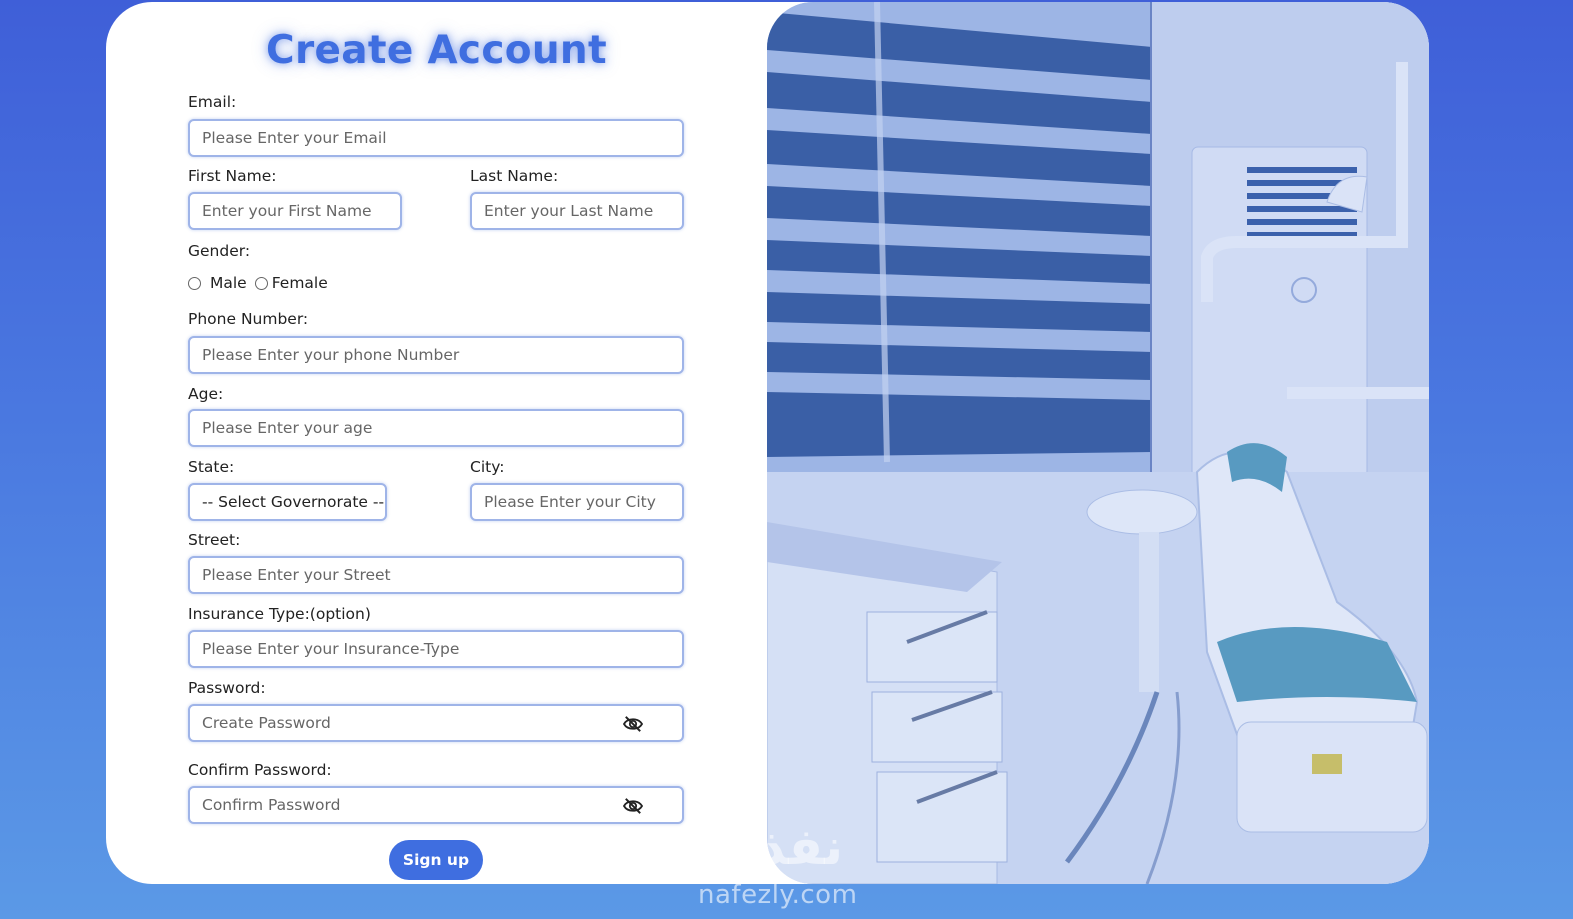 This screenshot has width=1573, height=919. What do you see at coordinates (442, 575) in the screenshot?
I see `street-input` at bounding box center [442, 575].